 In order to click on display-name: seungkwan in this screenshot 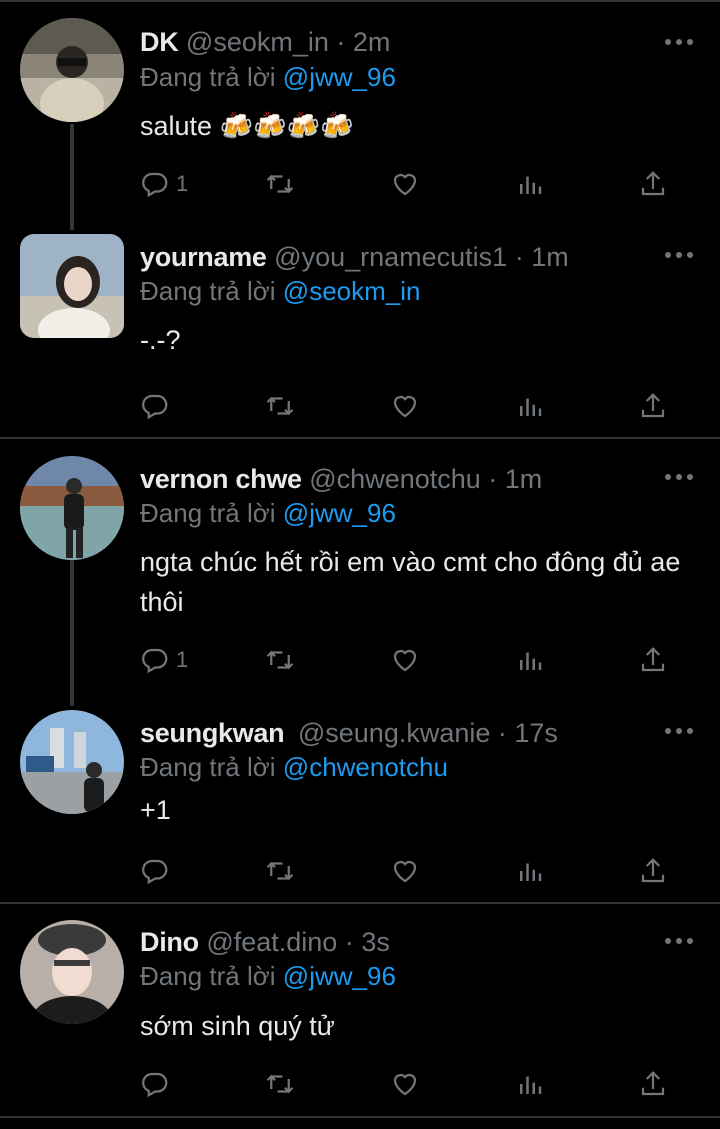, I will do `click(212, 733)`.